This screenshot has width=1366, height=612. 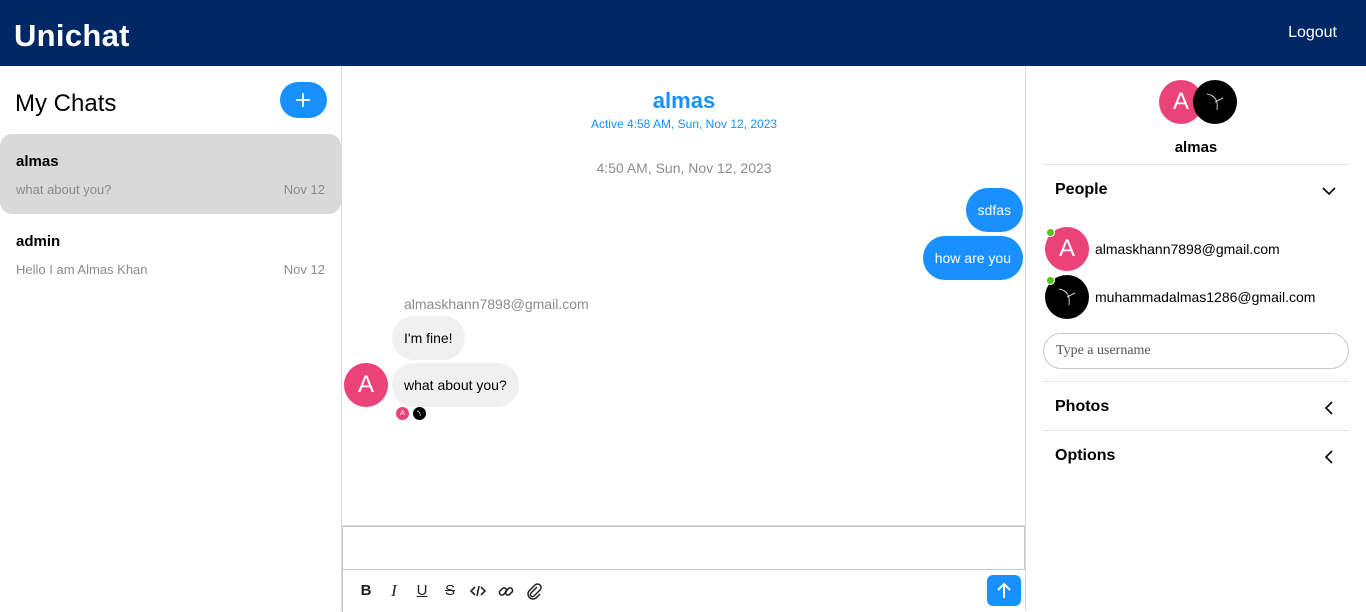 I want to click on chat-active-status: Active 4:58 AM, Sun, Nov 12, 2023, so click(x=684, y=124).